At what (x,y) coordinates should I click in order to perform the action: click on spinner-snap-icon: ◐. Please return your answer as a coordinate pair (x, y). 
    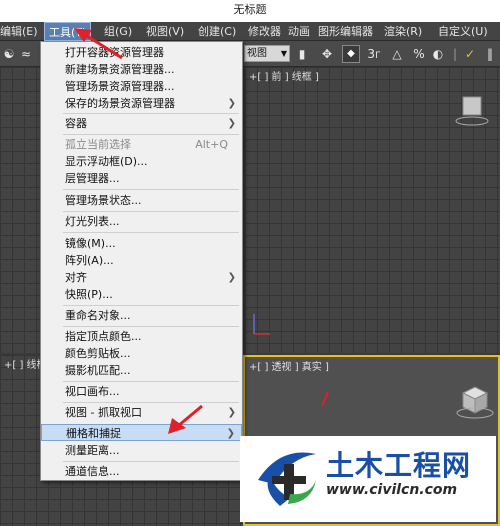
    Looking at the image, I should click on (438, 54).